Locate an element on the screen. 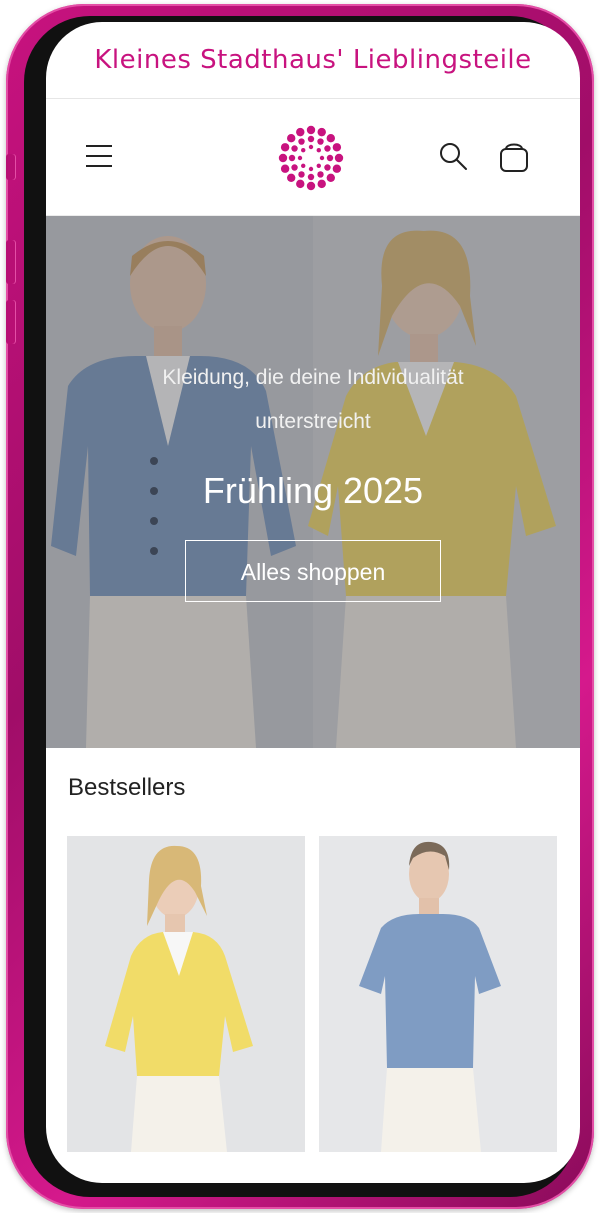 Image resolution: width=600 pixels, height=1213 pixels. product-image-yellow-cardigan is located at coordinates (186, 994).